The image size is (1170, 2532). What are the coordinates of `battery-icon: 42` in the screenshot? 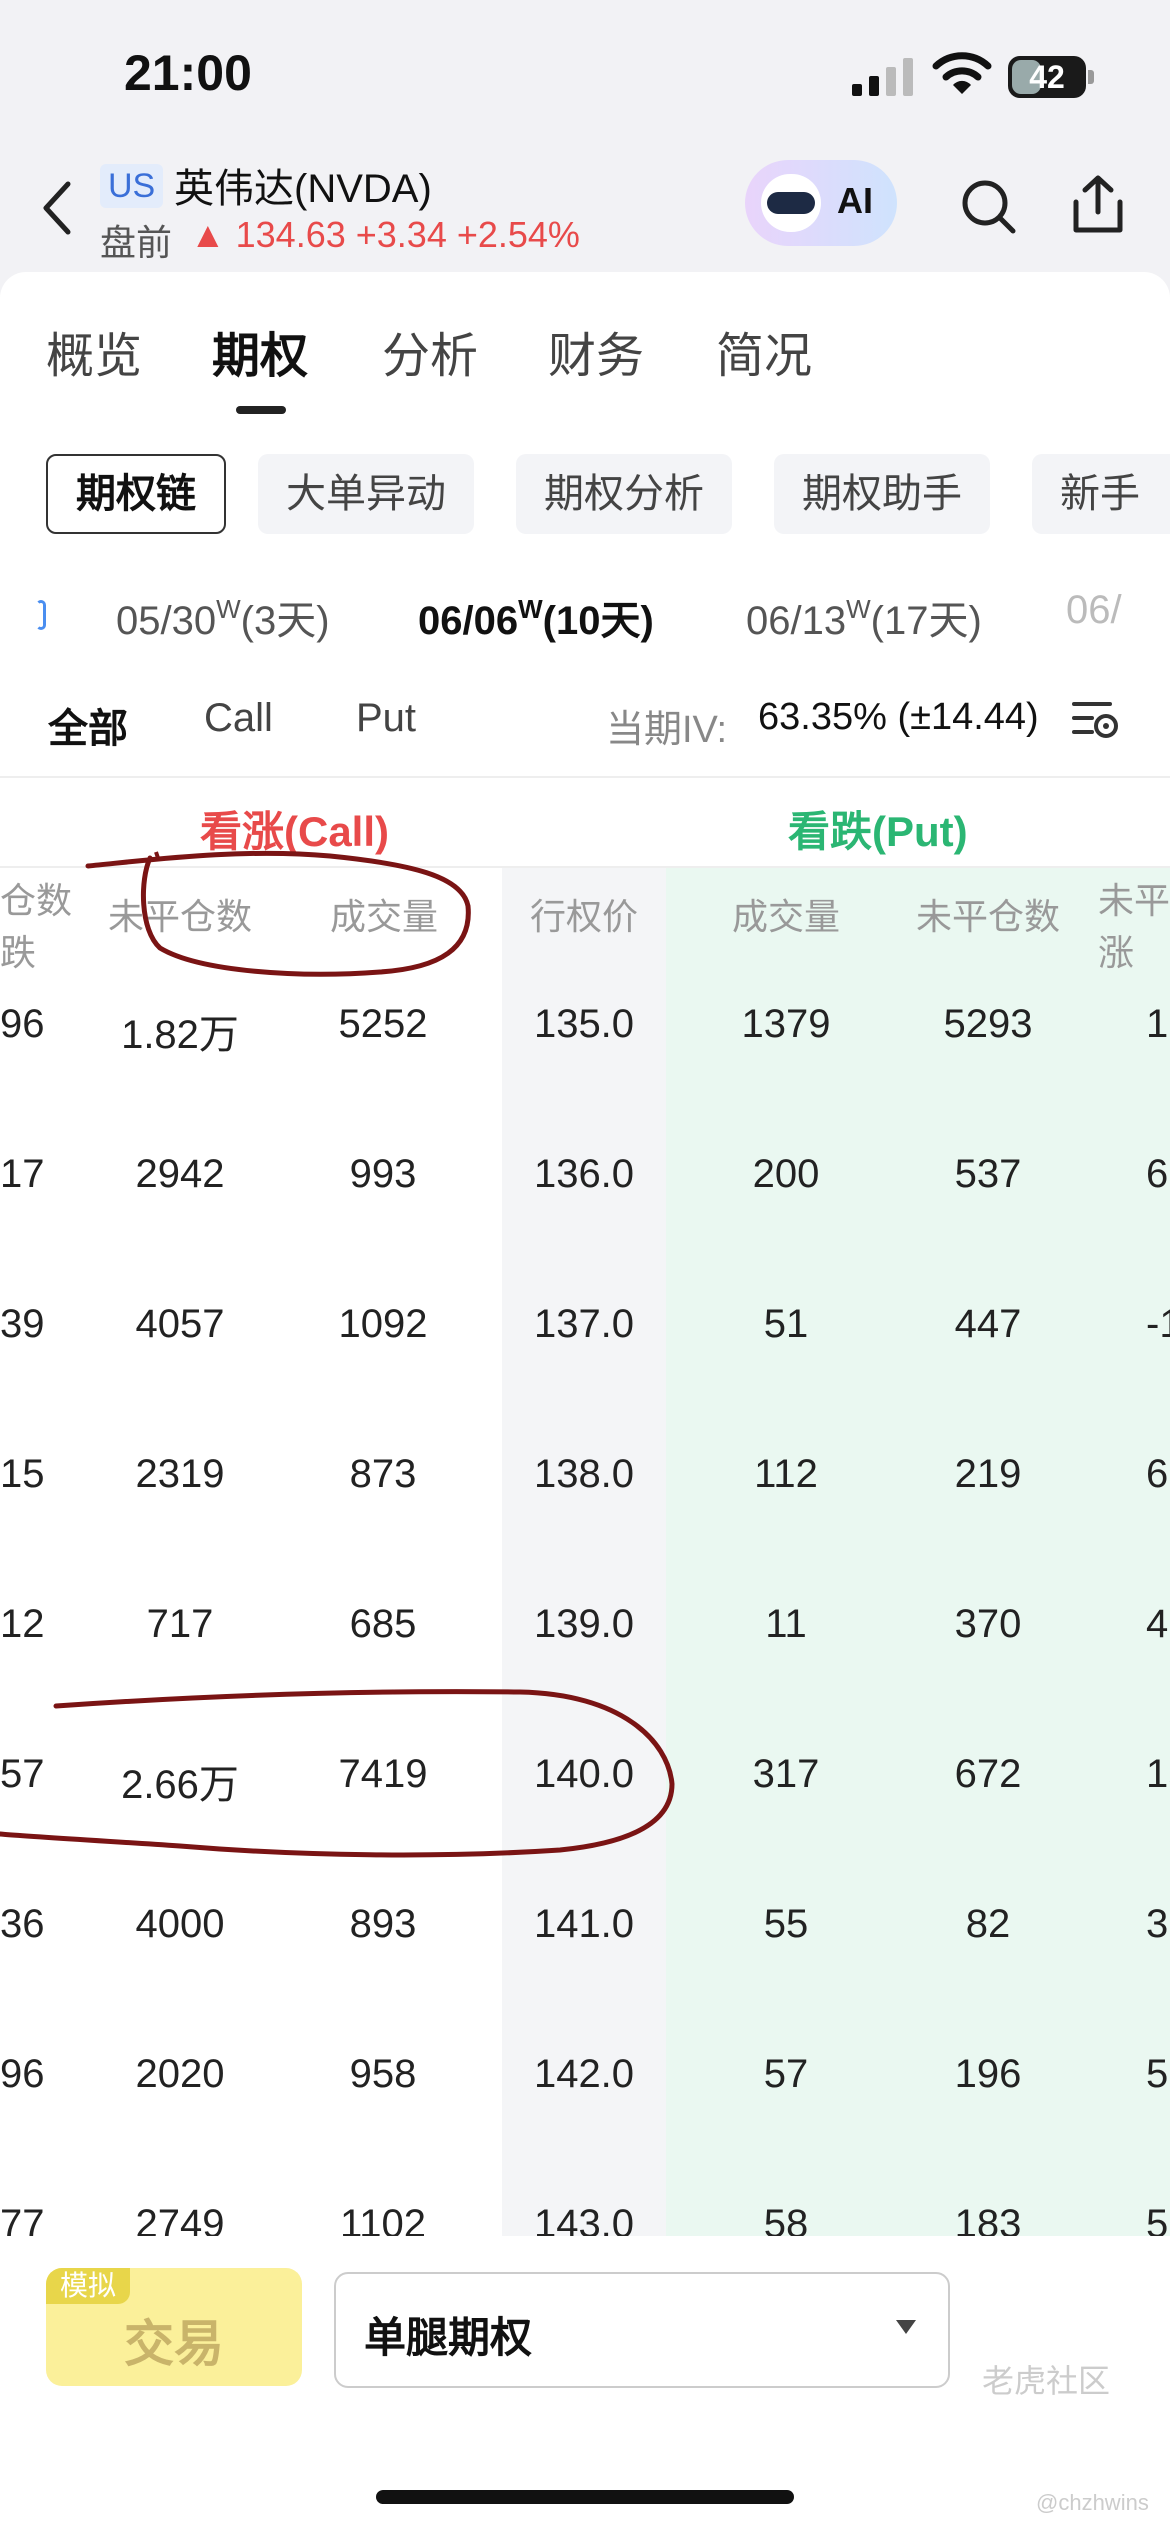 It's located at (1051, 77).